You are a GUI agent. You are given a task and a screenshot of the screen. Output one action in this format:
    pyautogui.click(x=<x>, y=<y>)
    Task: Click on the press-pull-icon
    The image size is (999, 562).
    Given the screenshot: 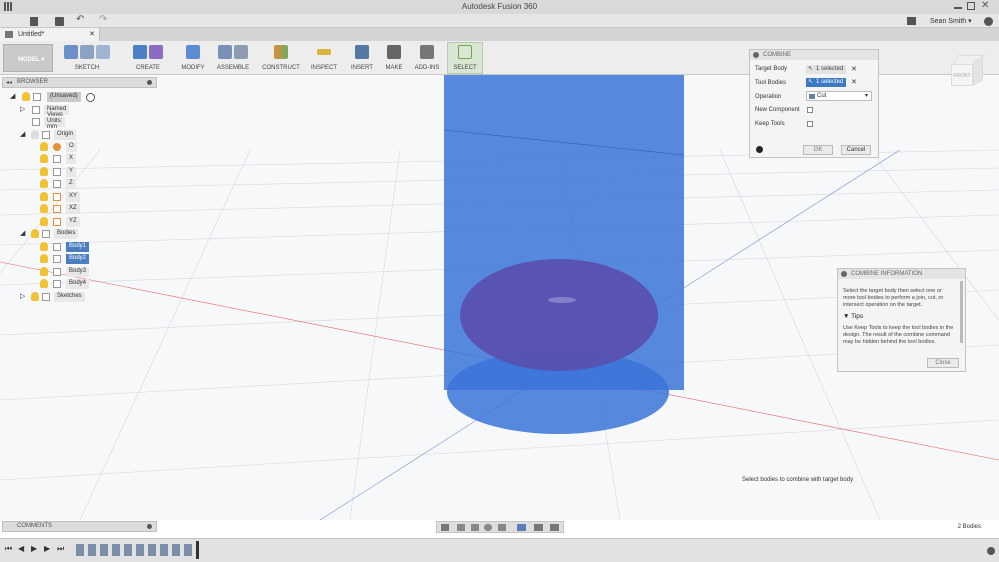 What is the action you would take?
    pyautogui.click(x=193, y=52)
    